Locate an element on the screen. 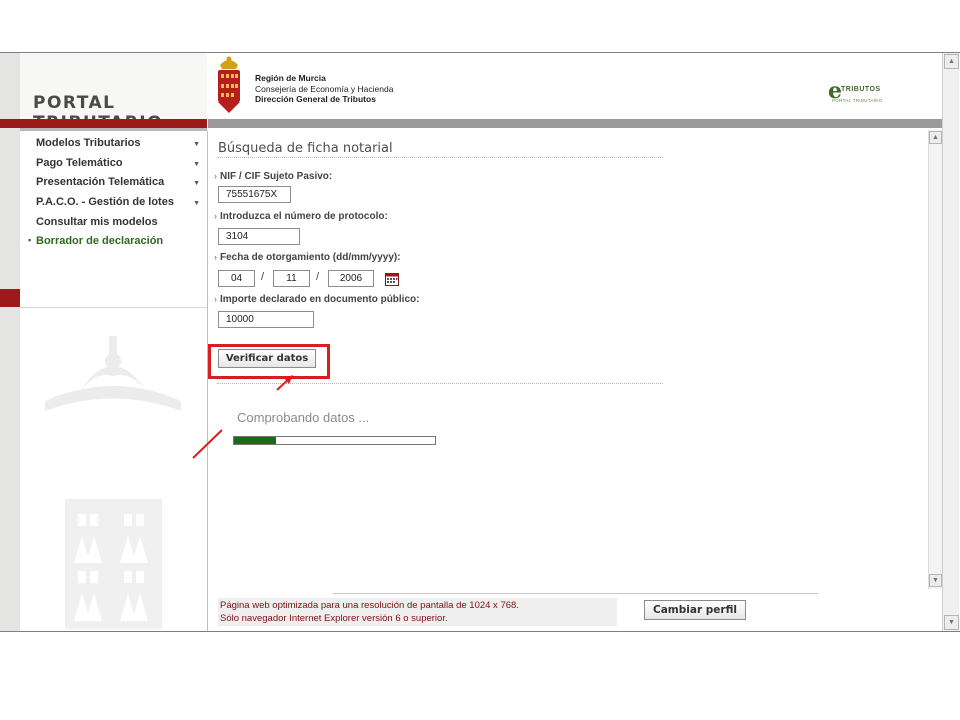  calendar-icon is located at coordinates (392, 279).